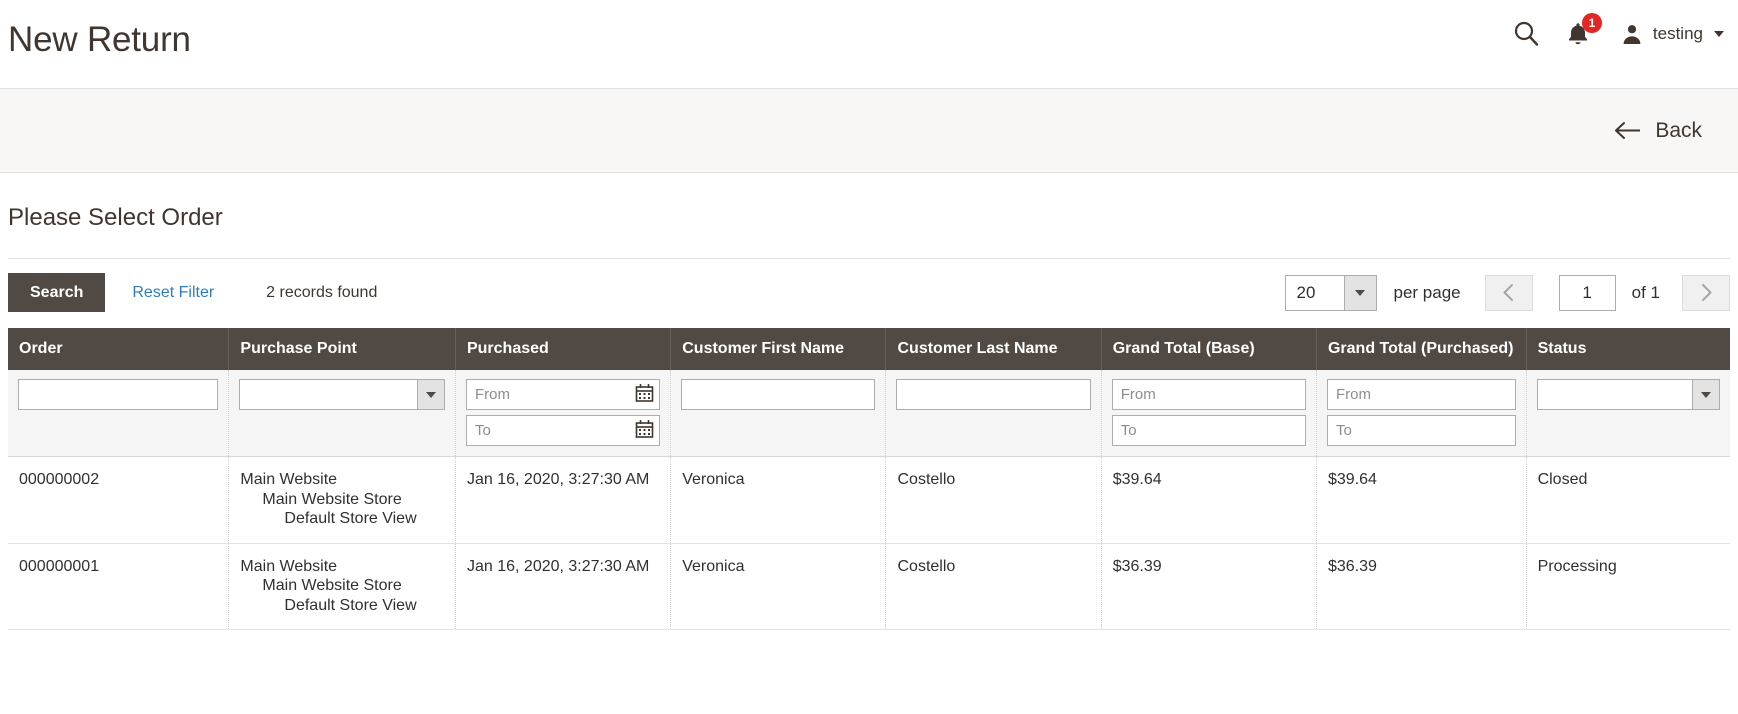  I want to click on grid-filter-row, so click(869, 414).